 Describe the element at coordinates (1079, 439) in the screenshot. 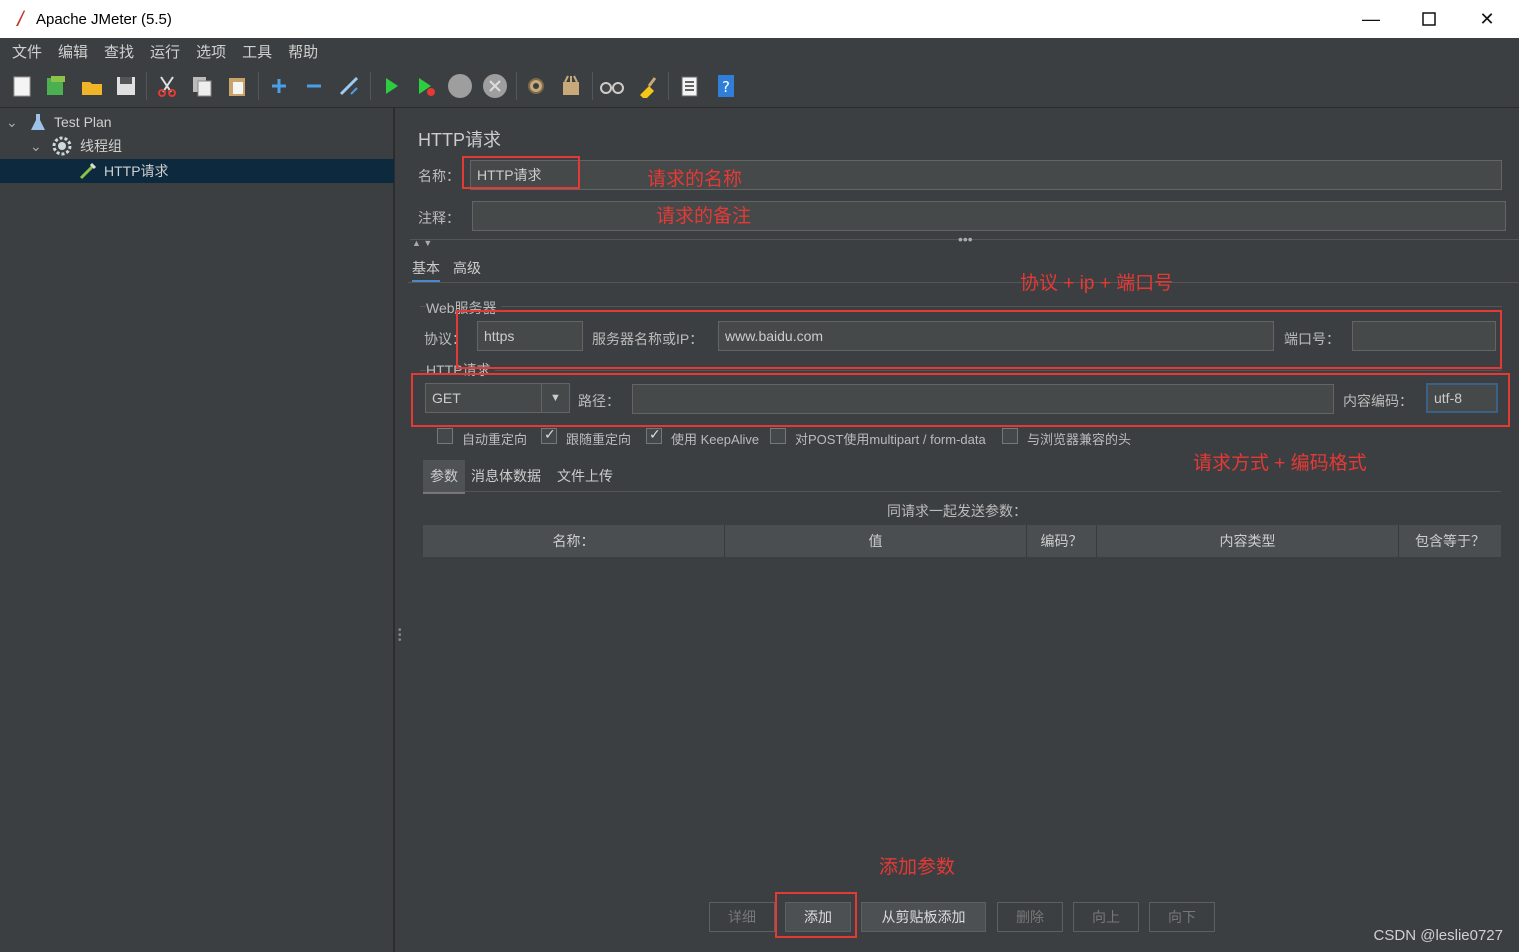

I see `browser-headers-label: 与浏览器兼容的头` at that location.